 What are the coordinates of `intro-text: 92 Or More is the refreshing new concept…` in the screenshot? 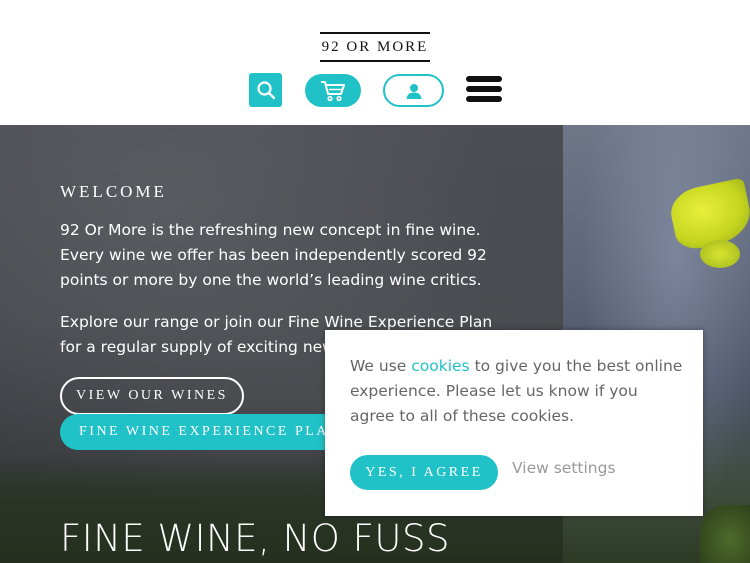 It's located at (273, 255).